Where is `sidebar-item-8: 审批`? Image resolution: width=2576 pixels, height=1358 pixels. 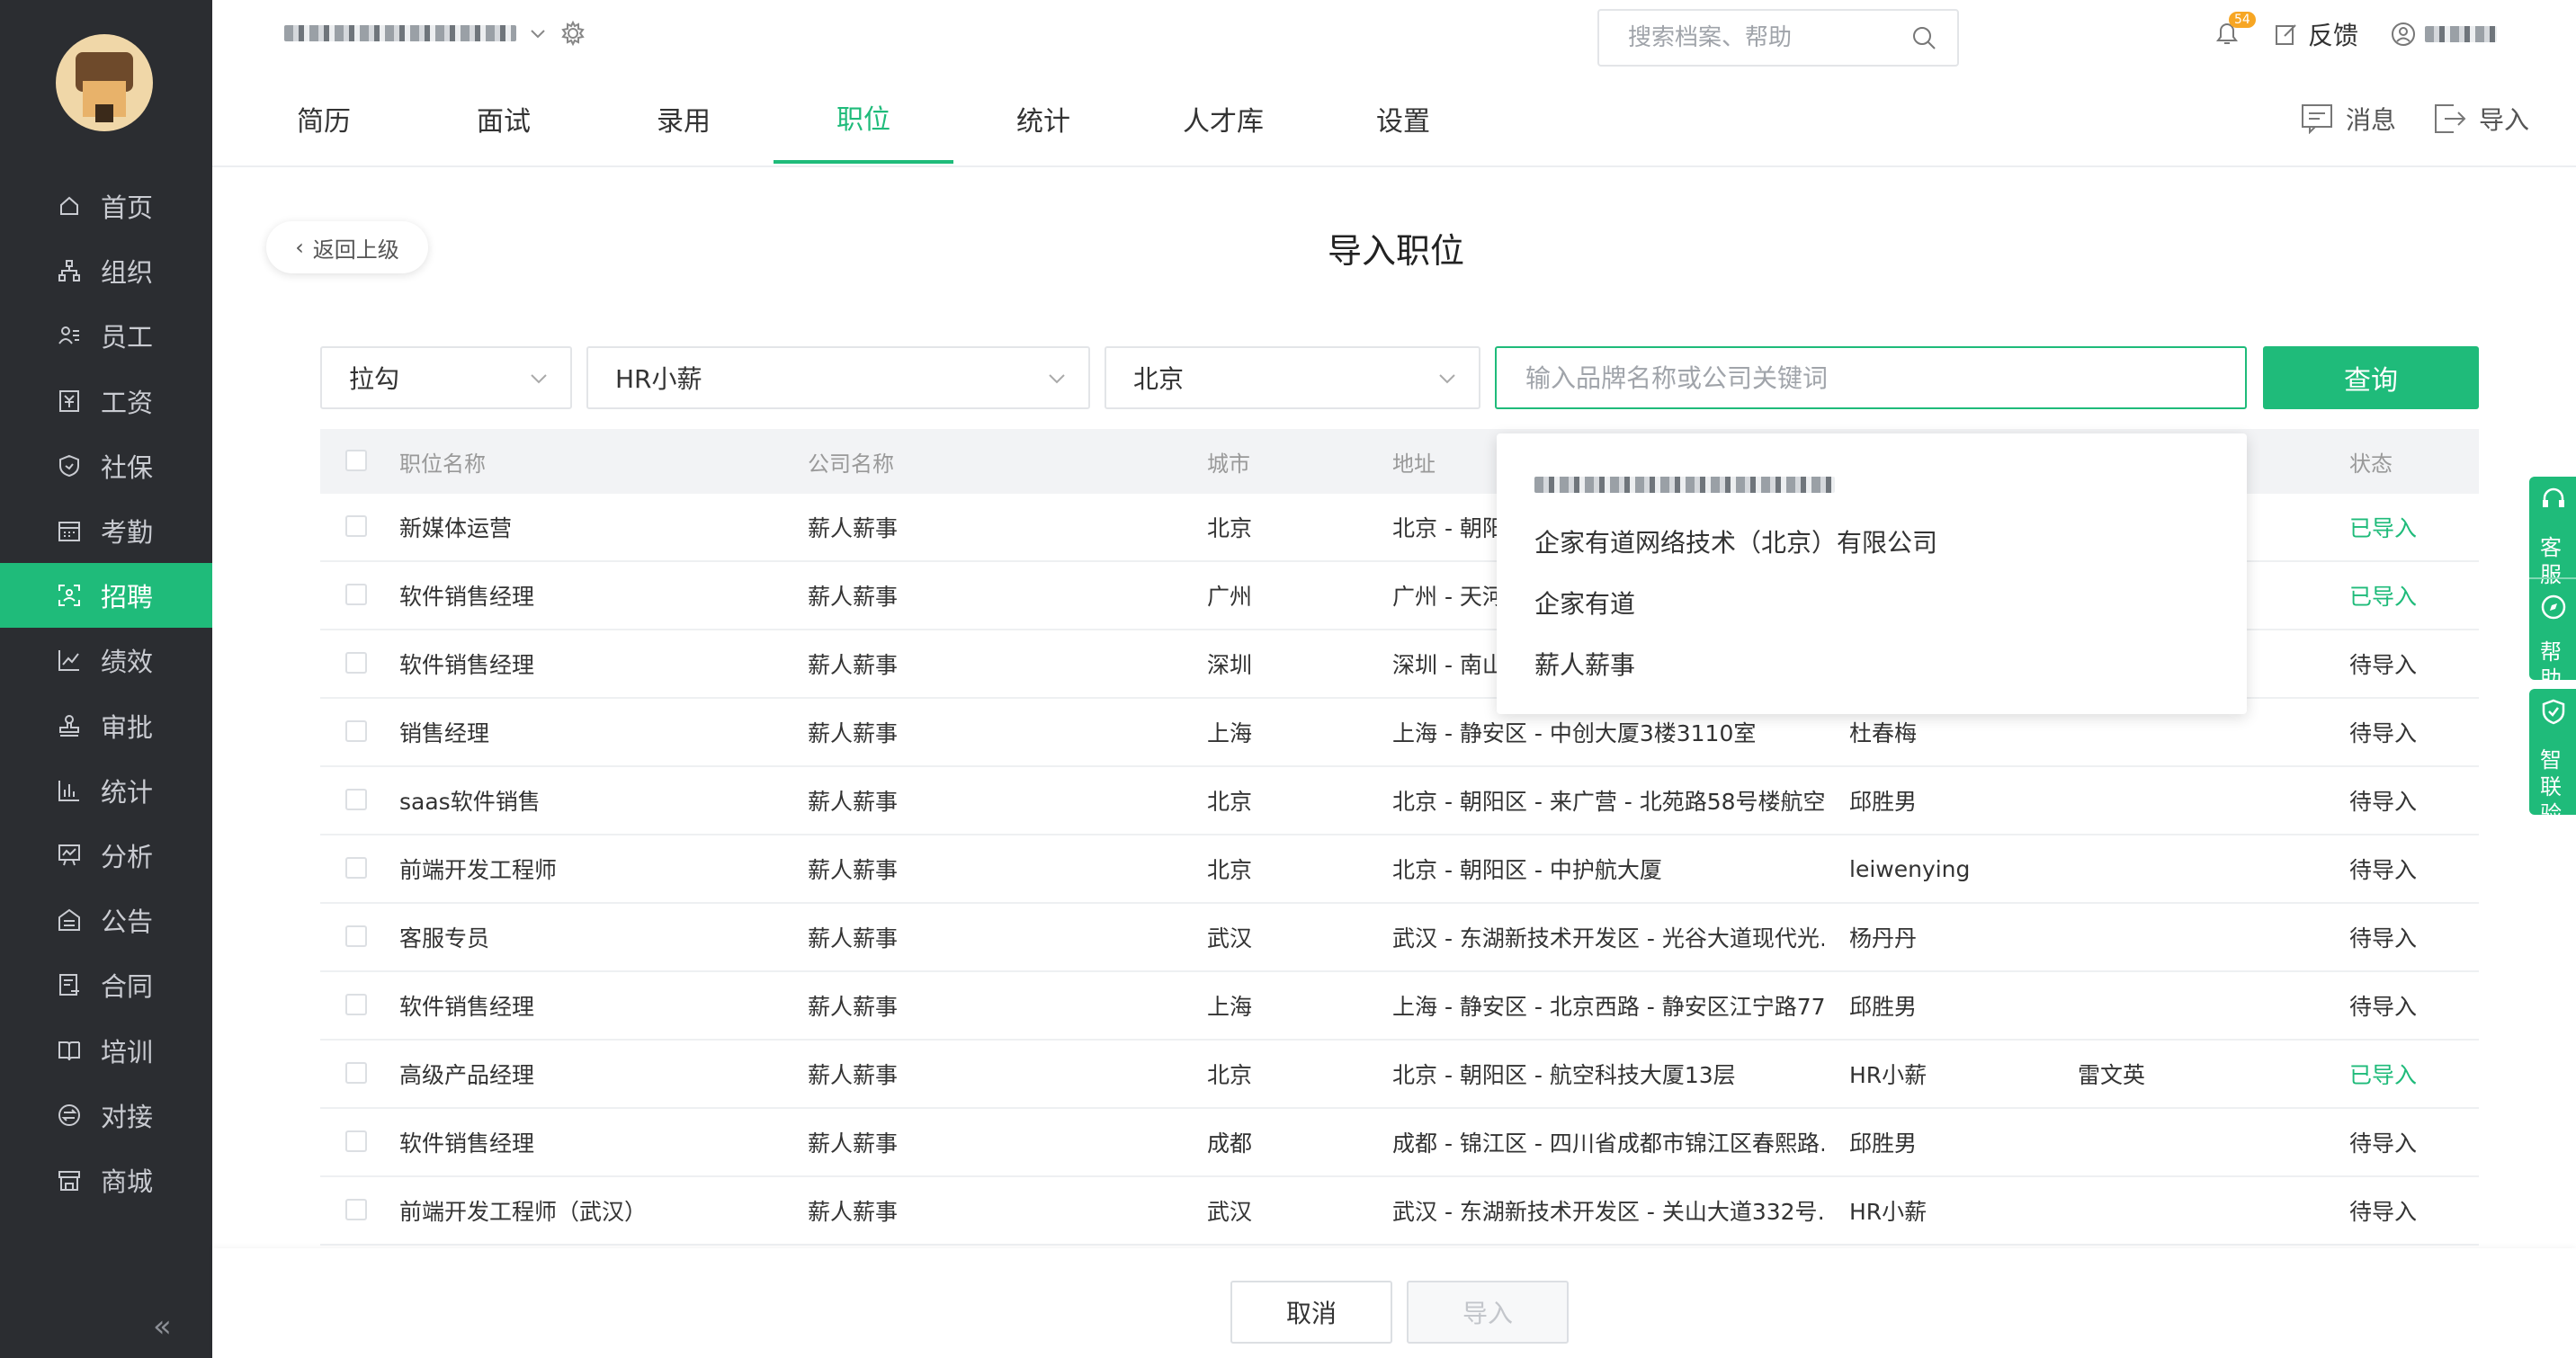 sidebar-item-8: 审批 is located at coordinates (106, 725).